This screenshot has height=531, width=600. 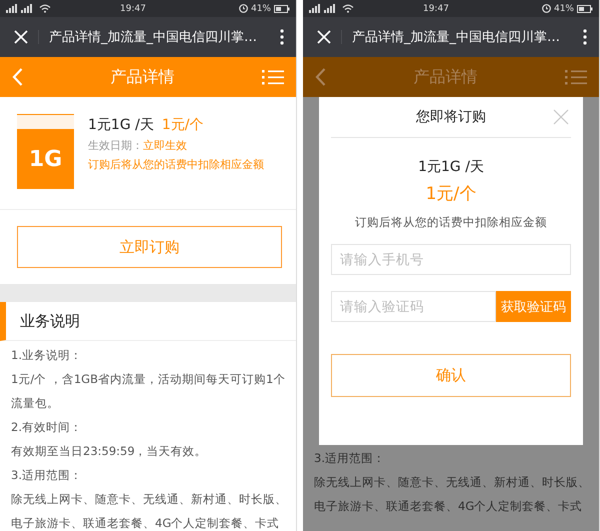 I want to click on description-text: 1元/个 ，含1GB省内流量，活动期间每天可订购1个流量包。, so click(x=148, y=391).